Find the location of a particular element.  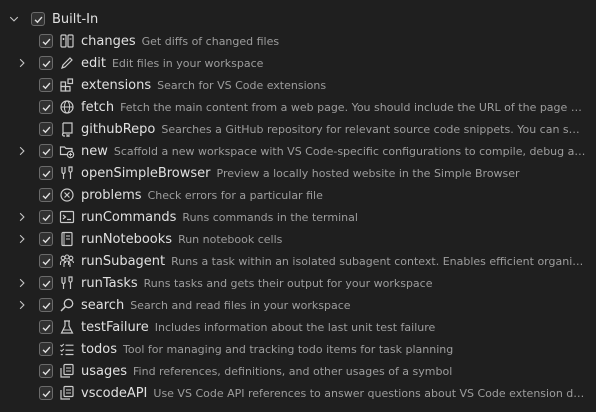

error-circle-icon is located at coordinates (67, 195).